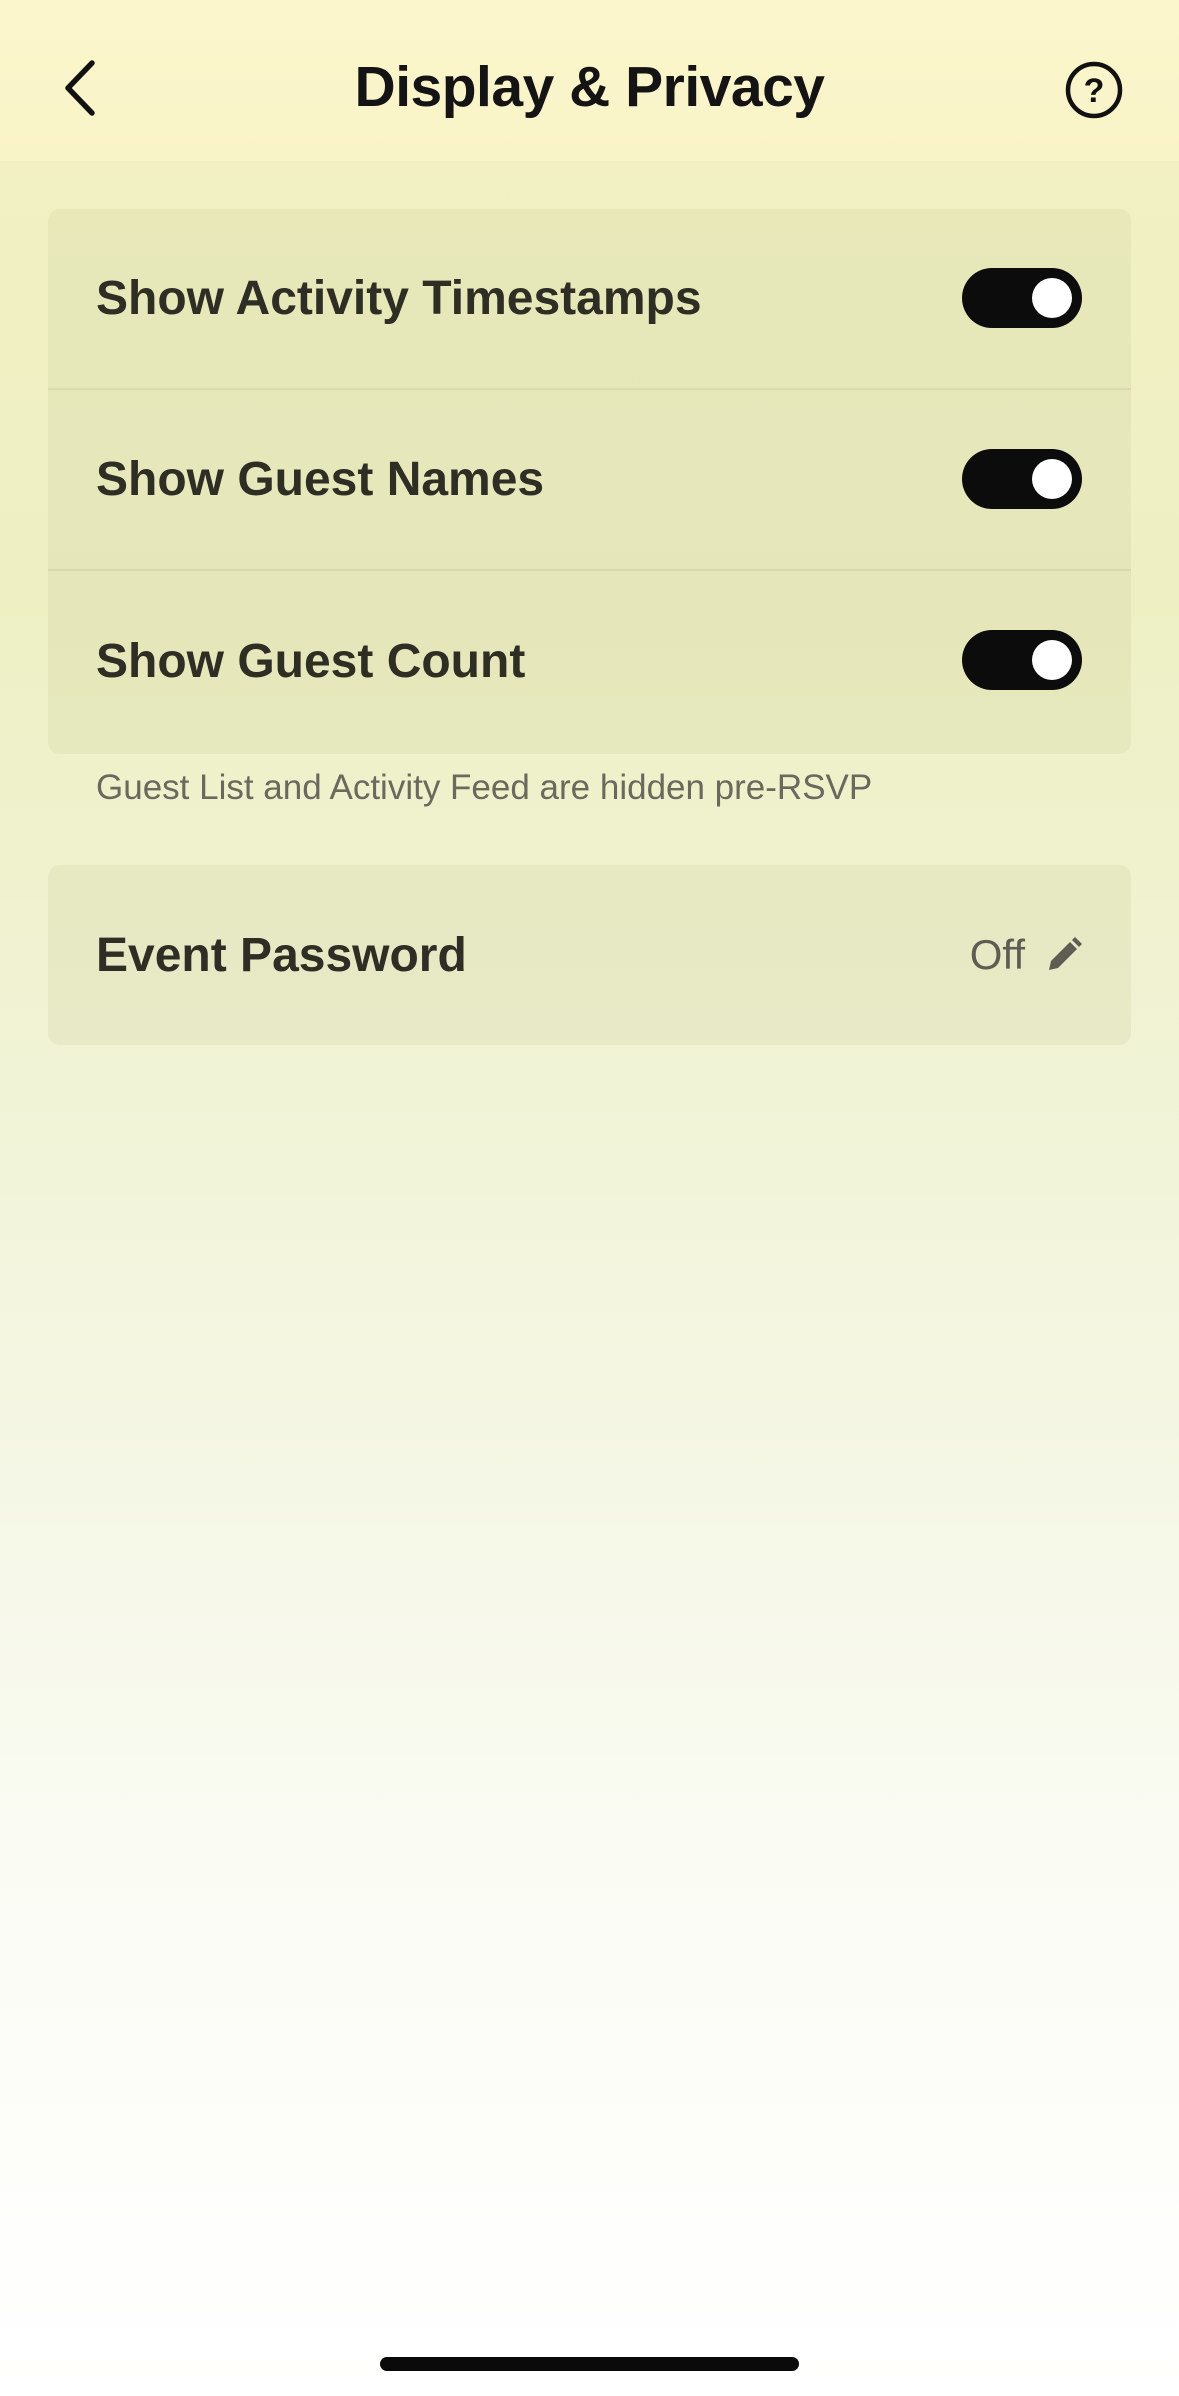 The width and height of the screenshot is (1179, 2396). What do you see at coordinates (1022, 298) in the screenshot?
I see `activity-timestamps-toggle` at bounding box center [1022, 298].